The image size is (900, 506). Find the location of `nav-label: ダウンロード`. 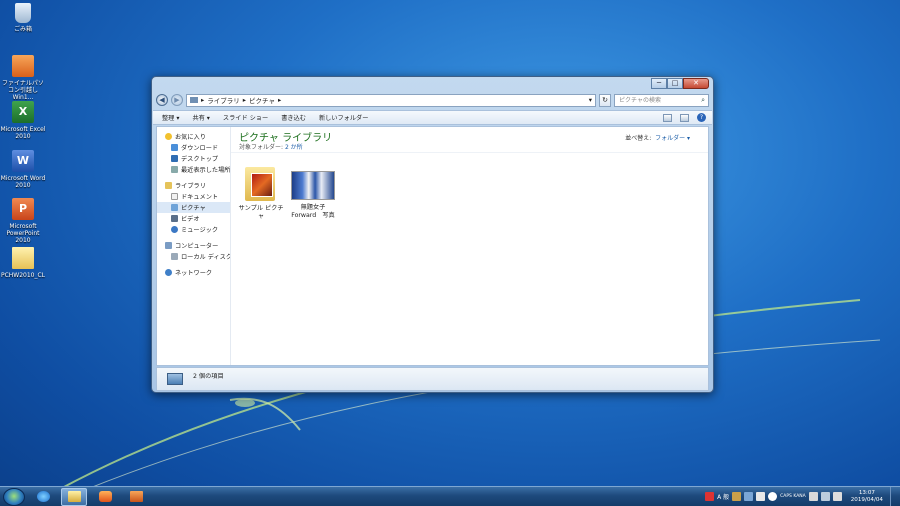

nav-label: ダウンロード is located at coordinates (200, 148).